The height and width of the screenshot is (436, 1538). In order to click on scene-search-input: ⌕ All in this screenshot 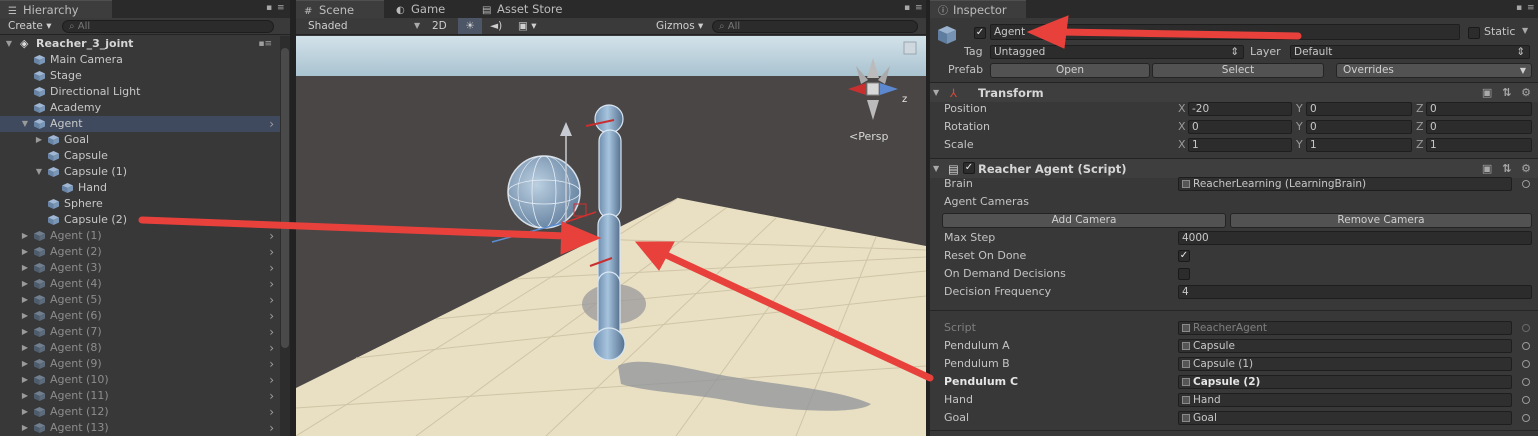, I will do `click(815, 26)`.